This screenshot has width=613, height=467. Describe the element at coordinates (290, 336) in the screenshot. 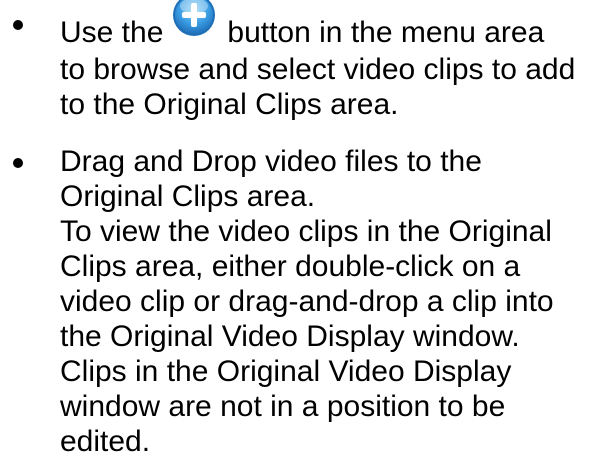

I see `text-line: the Original Video Display window.` at that location.